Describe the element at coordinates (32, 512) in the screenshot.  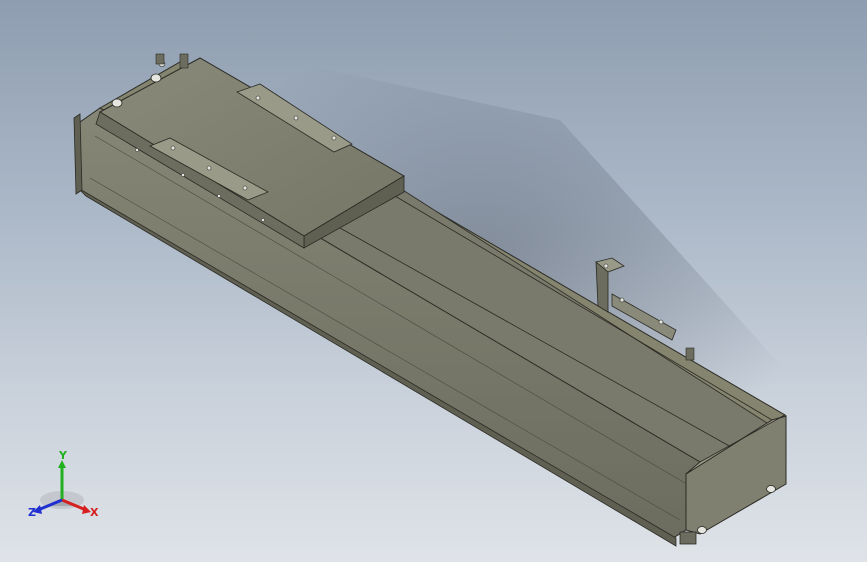
I see `triad-z-label: Z` at that location.